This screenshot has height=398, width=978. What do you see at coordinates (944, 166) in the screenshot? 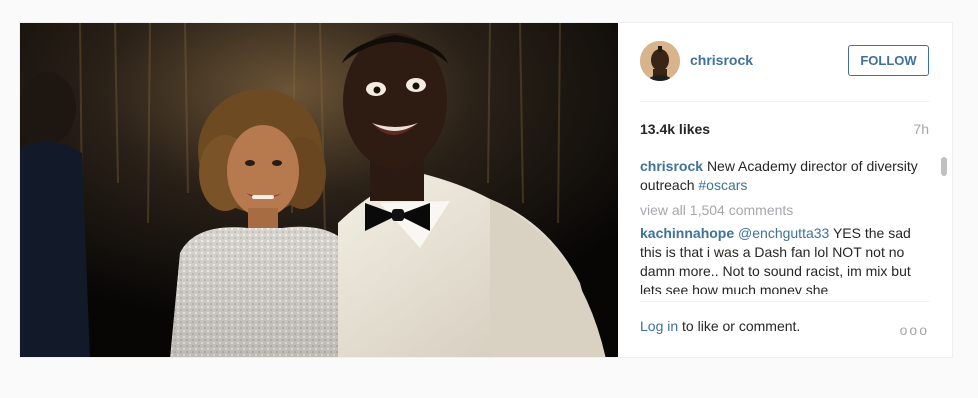
I see `scrollbar-thumb` at bounding box center [944, 166].